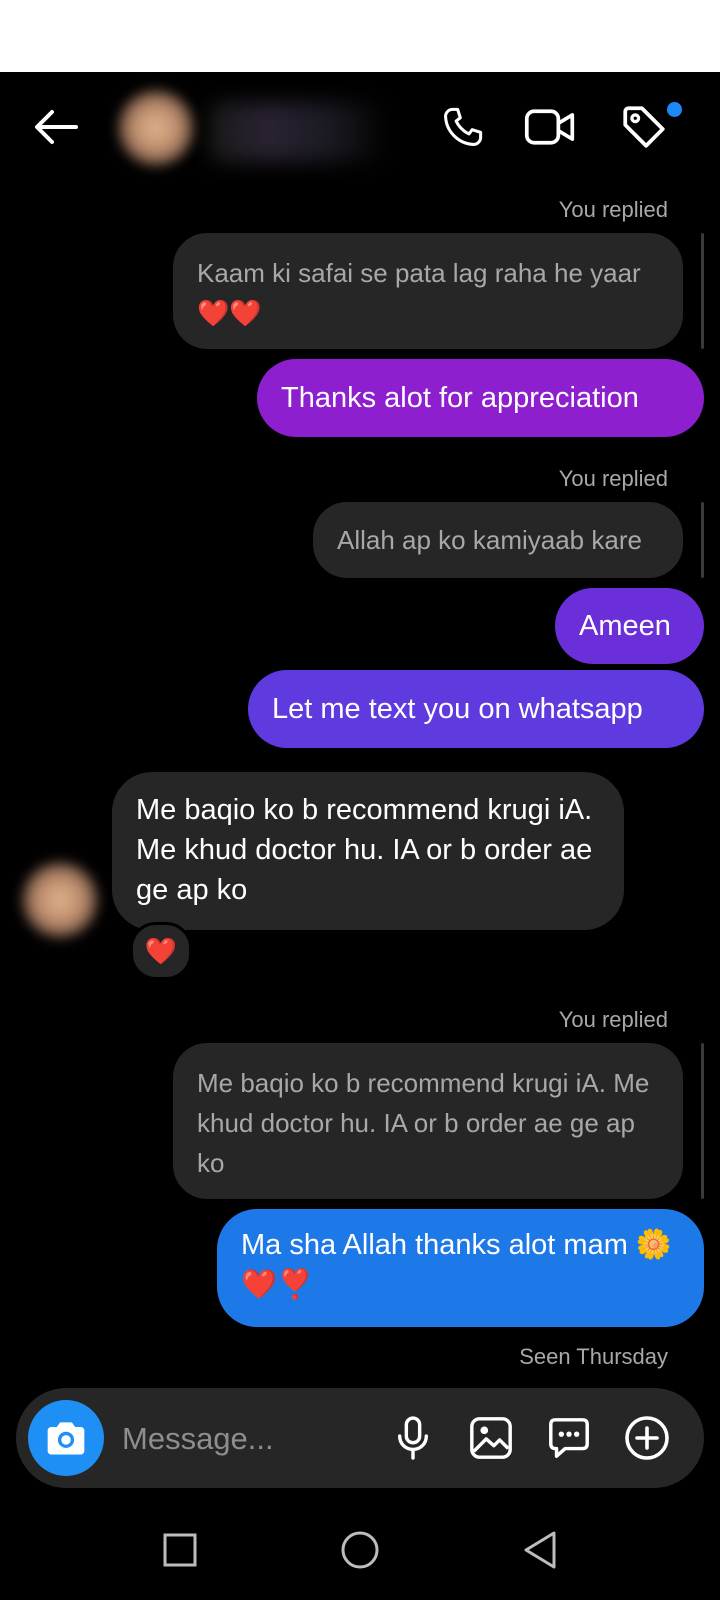 This screenshot has width=720, height=1600. I want to click on gallery-button, so click(491, 1438).